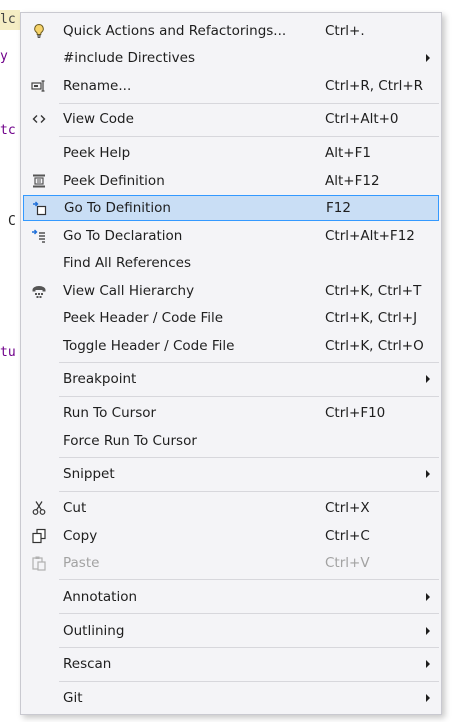 This screenshot has width=461, height=722. Describe the element at coordinates (39, 236) in the screenshot. I see `go-to-declaration-icon` at that location.